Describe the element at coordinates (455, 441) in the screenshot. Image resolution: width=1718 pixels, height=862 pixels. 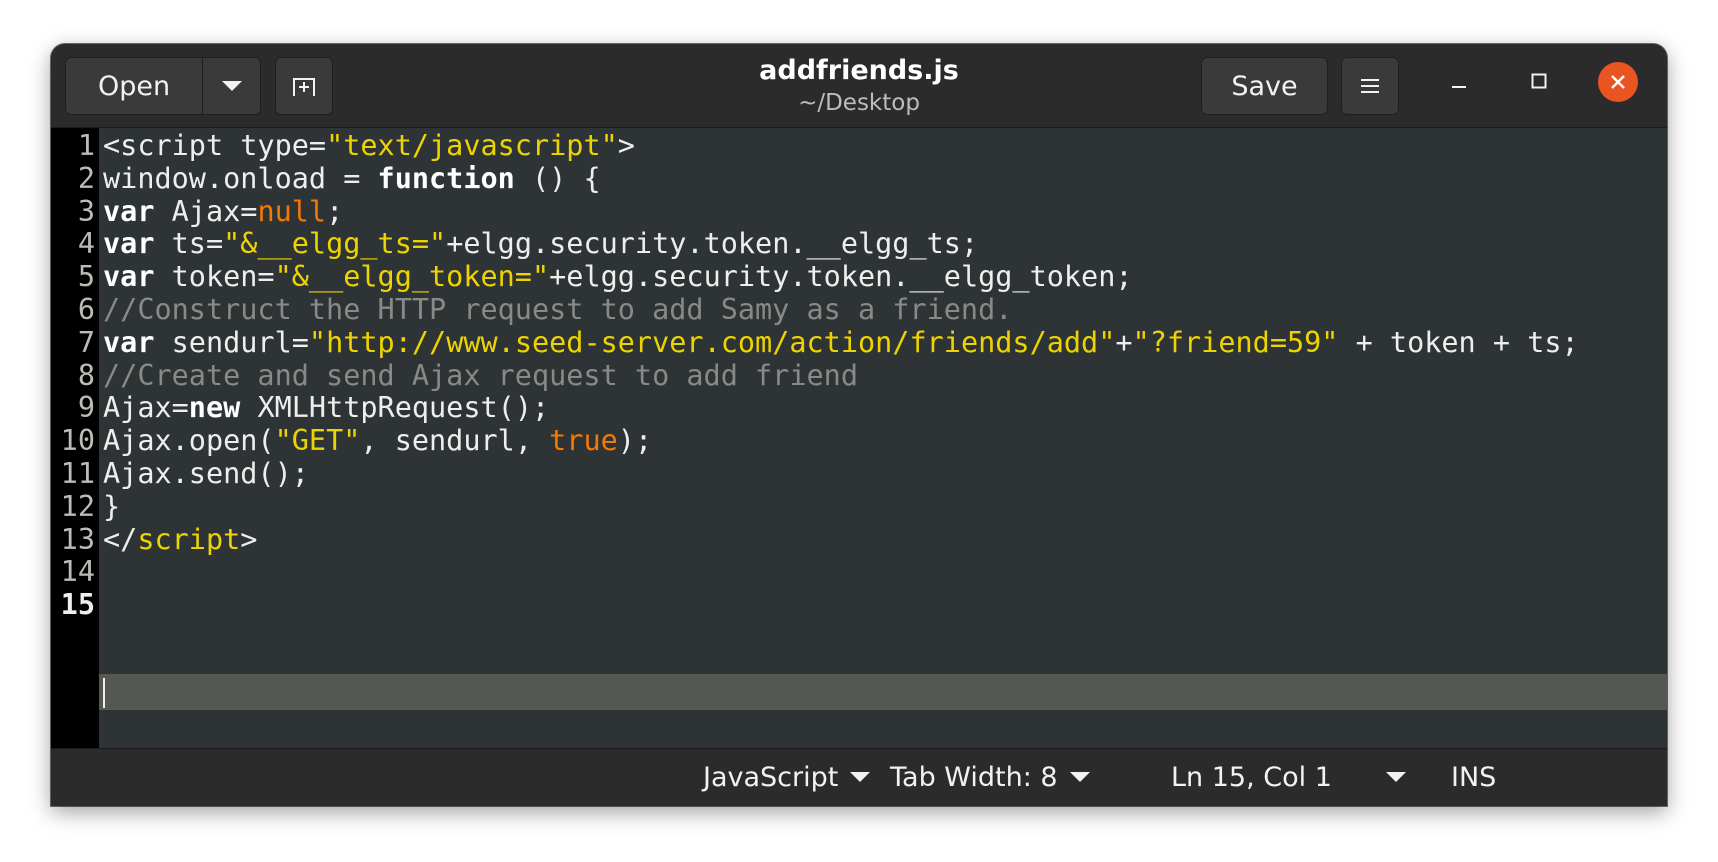
I see `code-token: , sendurl,` at that location.